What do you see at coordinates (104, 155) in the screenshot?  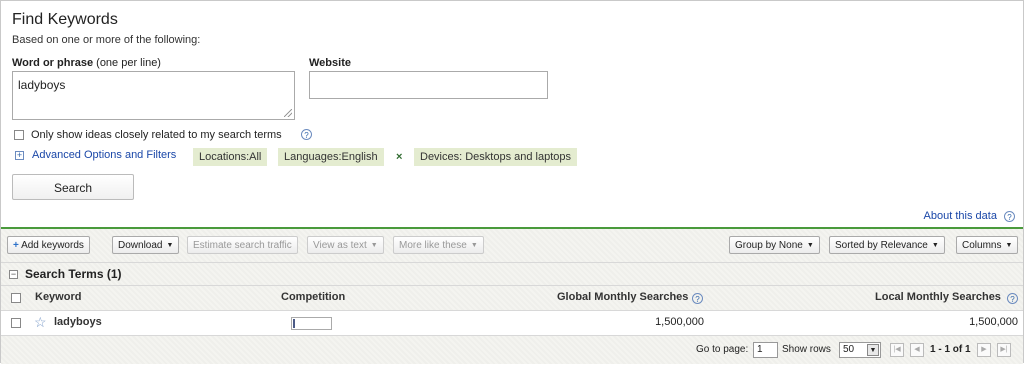 I see `advanced-options-link: Advanced Options and Filters` at bounding box center [104, 155].